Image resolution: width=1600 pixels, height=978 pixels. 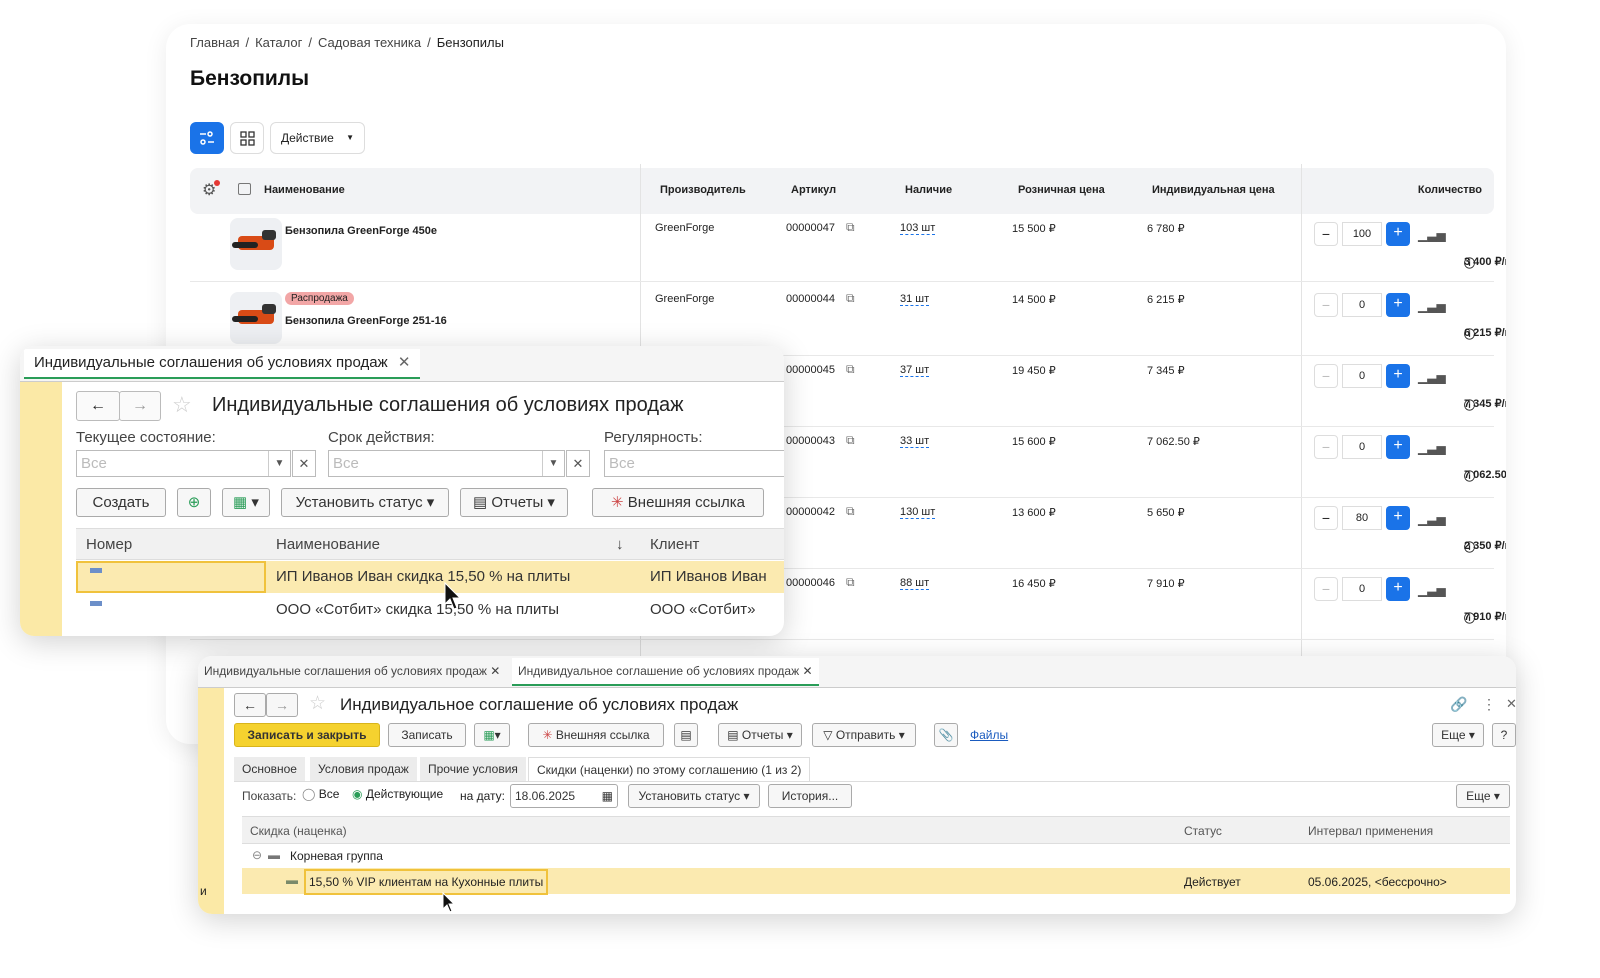 I want to click on col-retail: Розничная цена, so click(x=1061, y=190).